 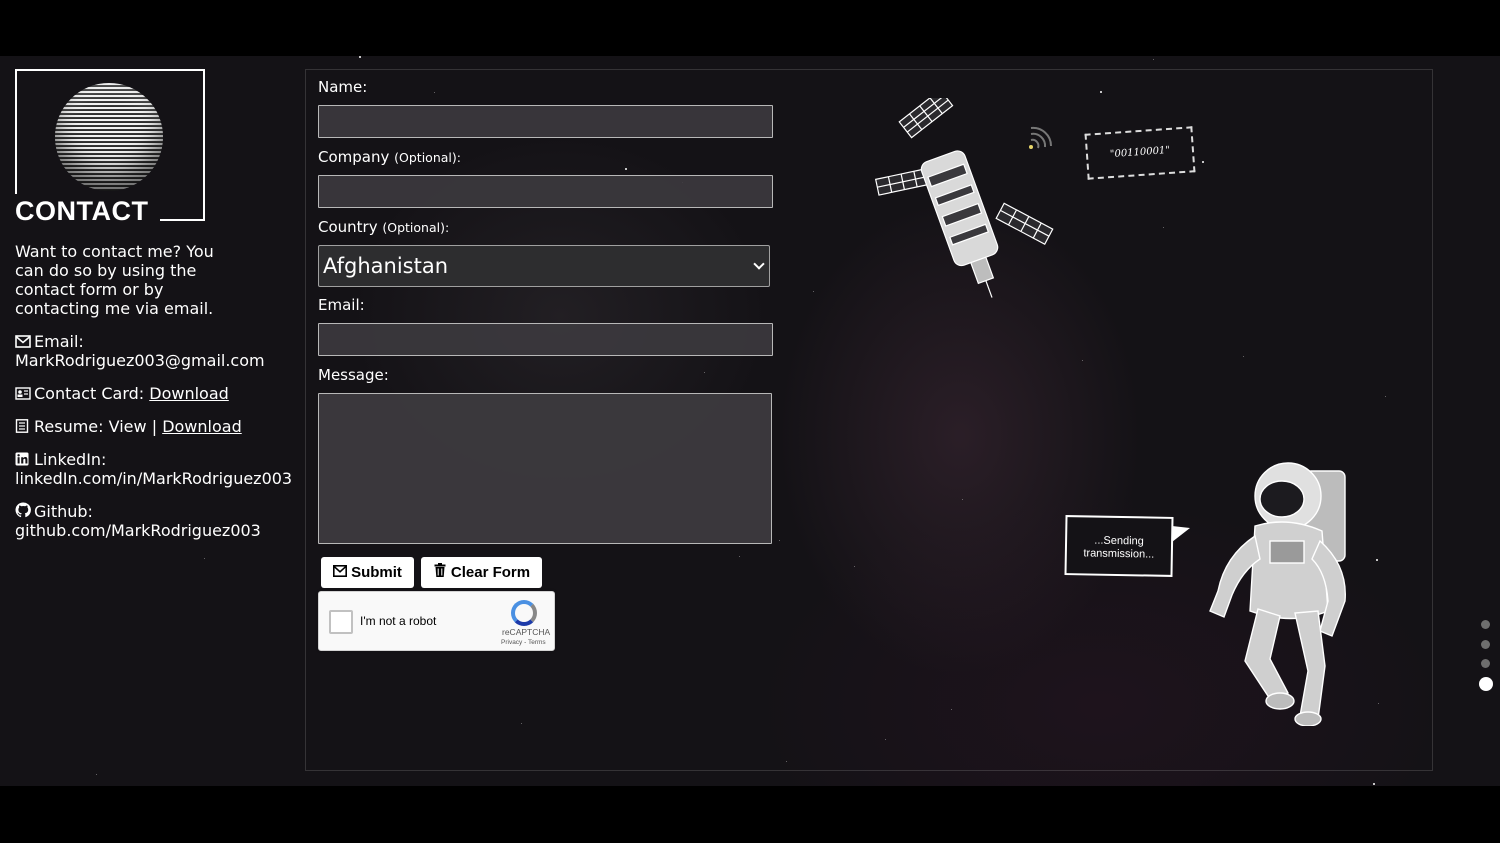 I want to click on country-select: Afghanistan, so click(x=544, y=266).